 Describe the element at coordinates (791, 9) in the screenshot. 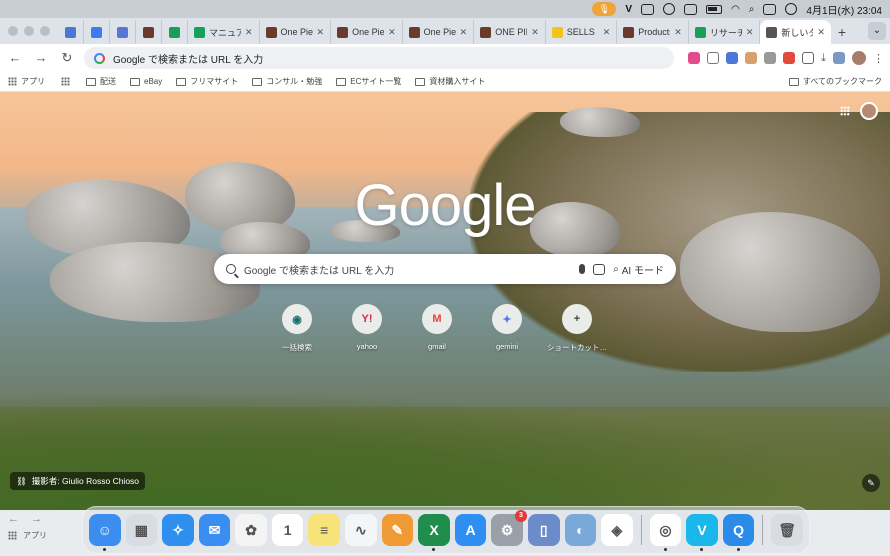

I see `siri-icon` at that location.